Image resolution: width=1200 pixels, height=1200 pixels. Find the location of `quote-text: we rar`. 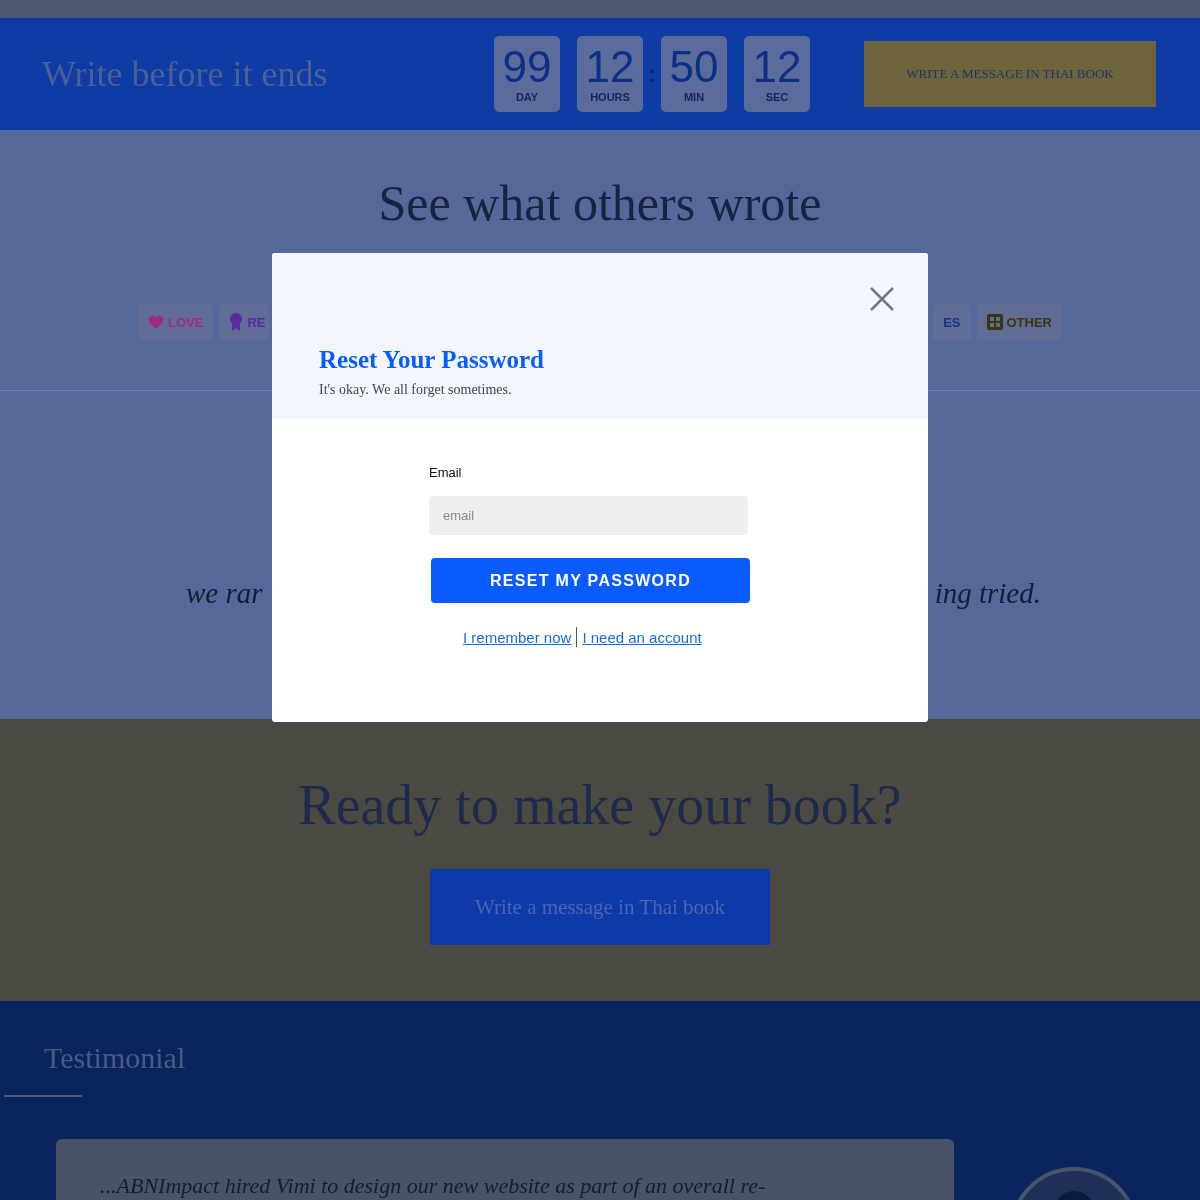

quote-text: we rar is located at coordinates (224, 593).